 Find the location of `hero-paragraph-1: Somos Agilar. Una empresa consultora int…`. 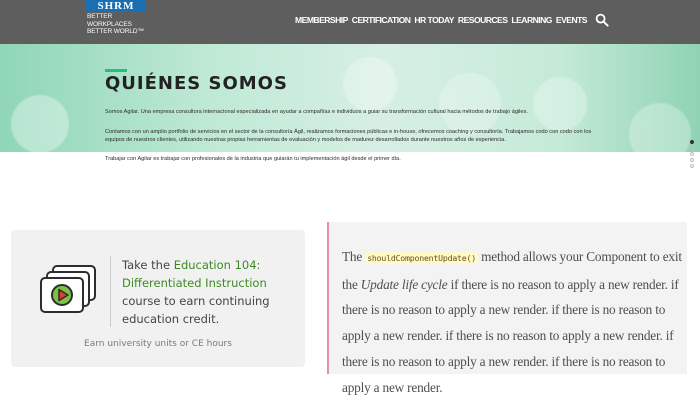

hero-paragraph-1: Somos Agilar. Una empresa consultora int… is located at coordinates (316, 112).